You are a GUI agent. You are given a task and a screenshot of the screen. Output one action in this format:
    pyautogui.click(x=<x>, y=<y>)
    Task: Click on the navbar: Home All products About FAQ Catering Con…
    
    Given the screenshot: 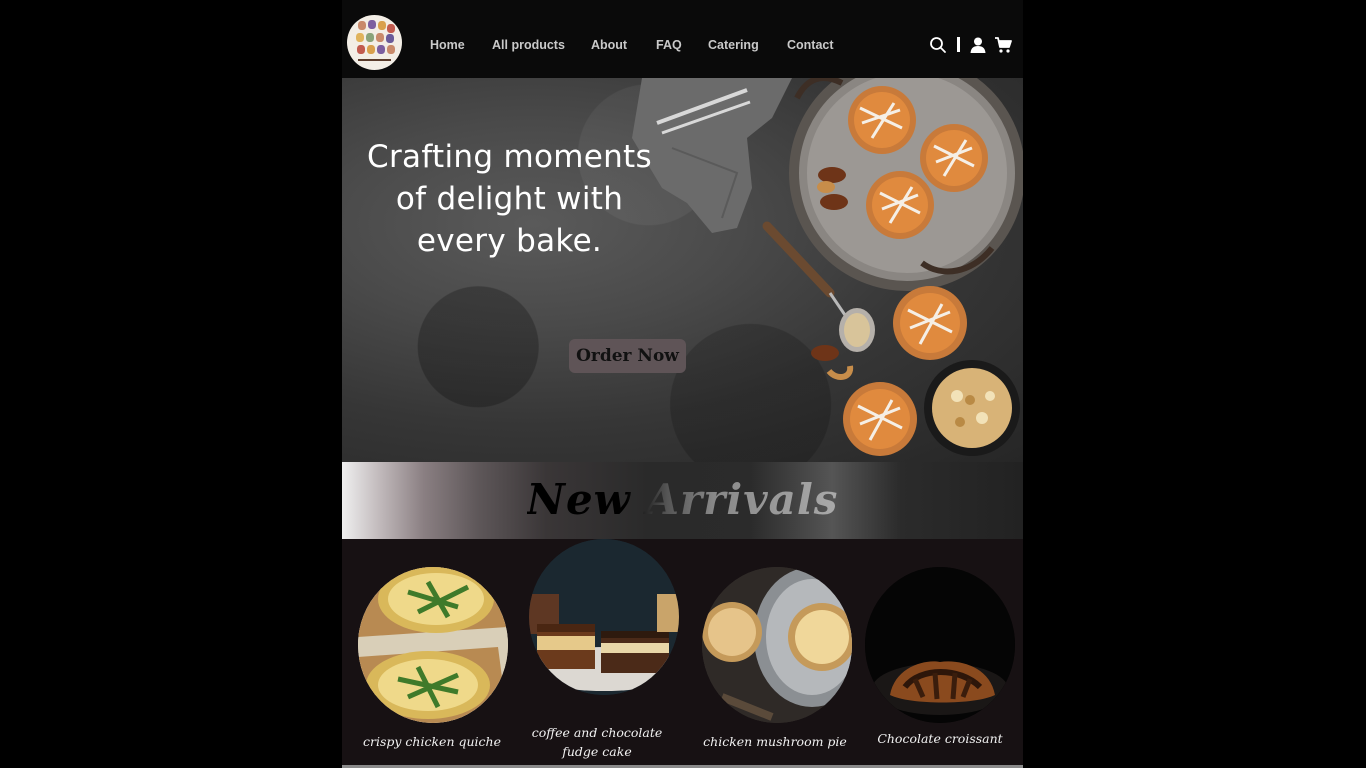 What is the action you would take?
    pyautogui.click(x=682, y=39)
    